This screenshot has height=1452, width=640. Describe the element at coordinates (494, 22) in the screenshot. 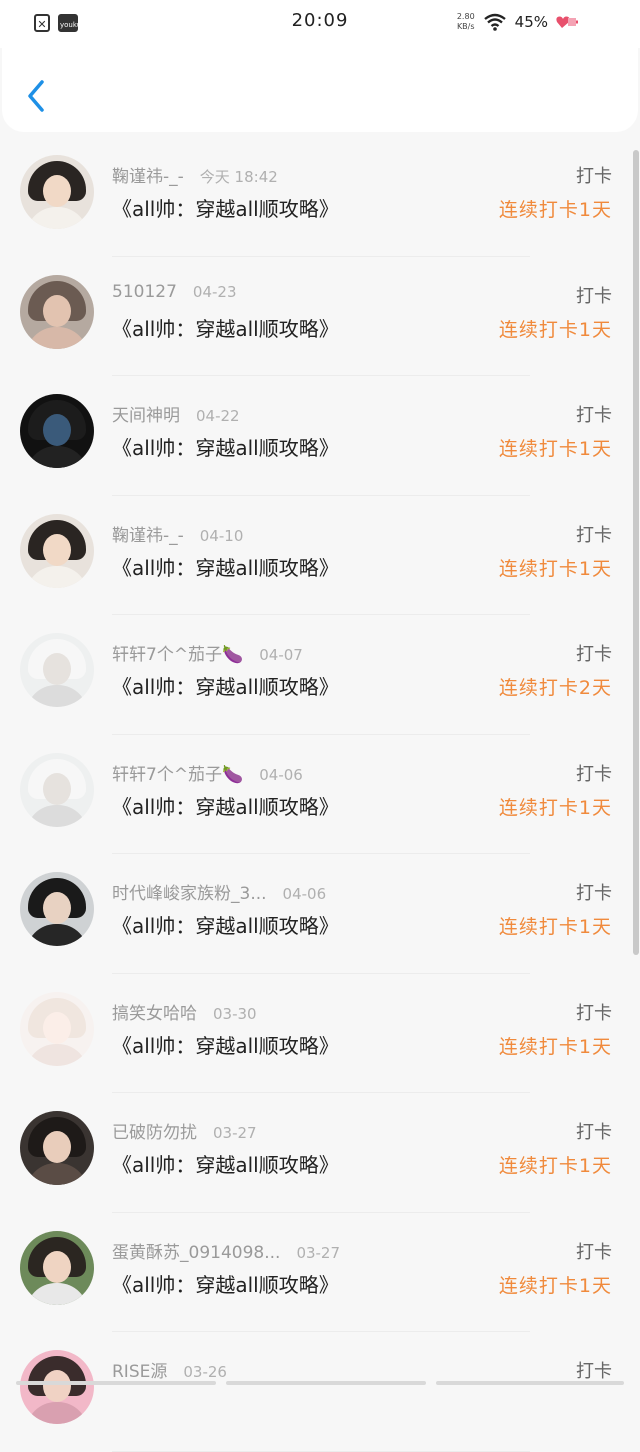

I see `wifi-icon` at that location.